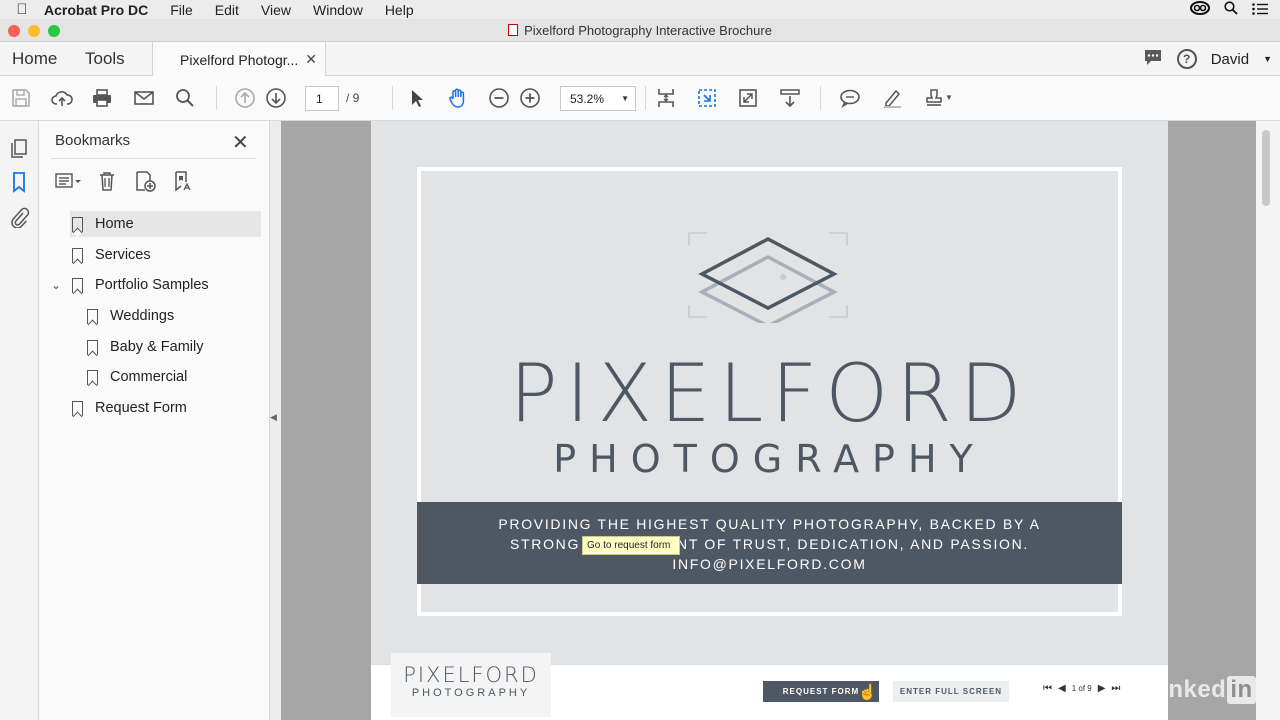 This screenshot has width=1280, height=720. I want to click on bookmark-item: Commercial, so click(173, 377).